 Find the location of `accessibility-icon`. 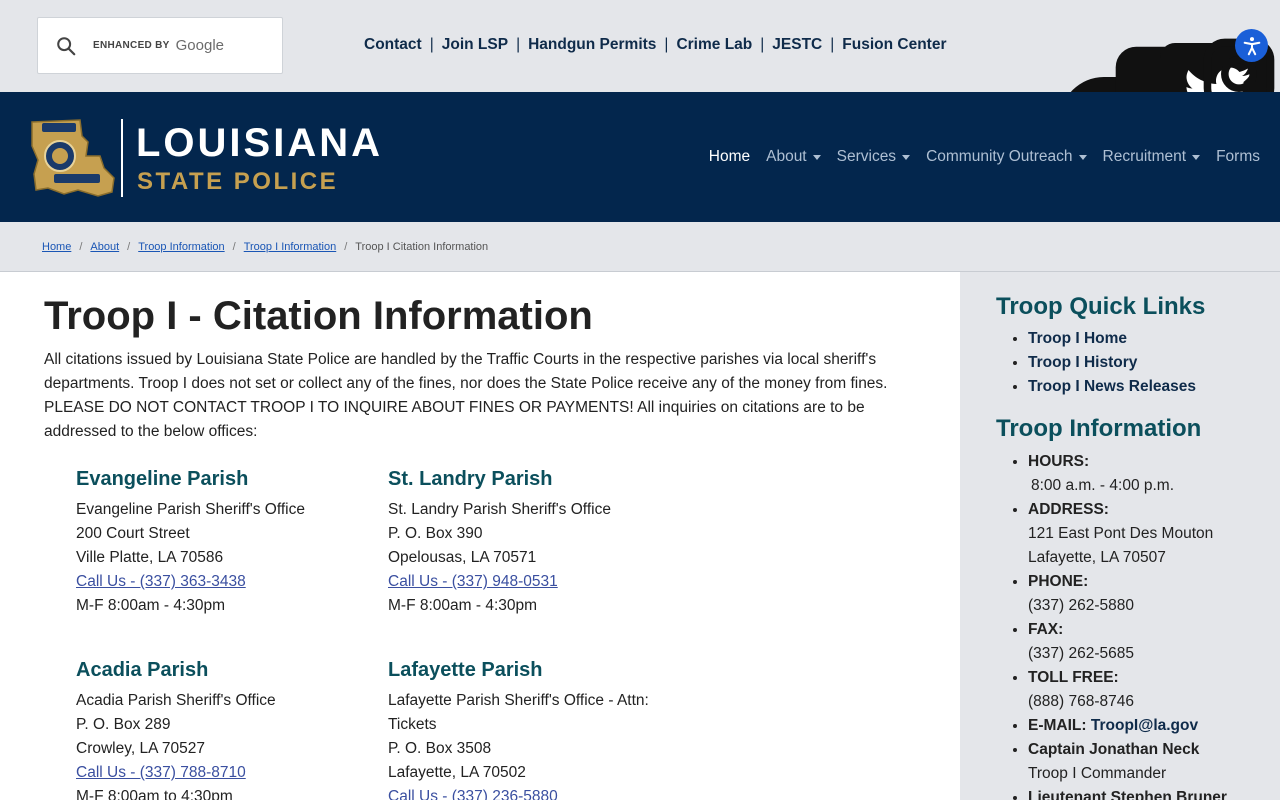

accessibility-icon is located at coordinates (1251, 45).